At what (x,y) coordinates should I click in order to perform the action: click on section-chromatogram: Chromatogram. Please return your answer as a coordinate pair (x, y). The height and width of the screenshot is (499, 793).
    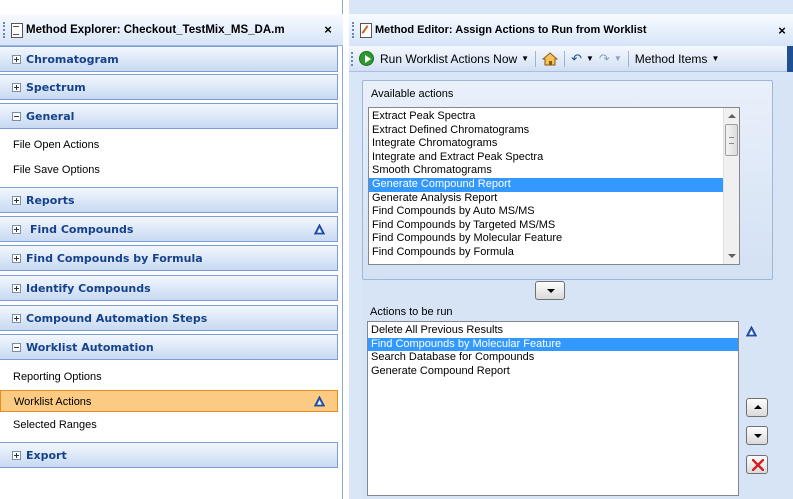
    Looking at the image, I should click on (169, 59).